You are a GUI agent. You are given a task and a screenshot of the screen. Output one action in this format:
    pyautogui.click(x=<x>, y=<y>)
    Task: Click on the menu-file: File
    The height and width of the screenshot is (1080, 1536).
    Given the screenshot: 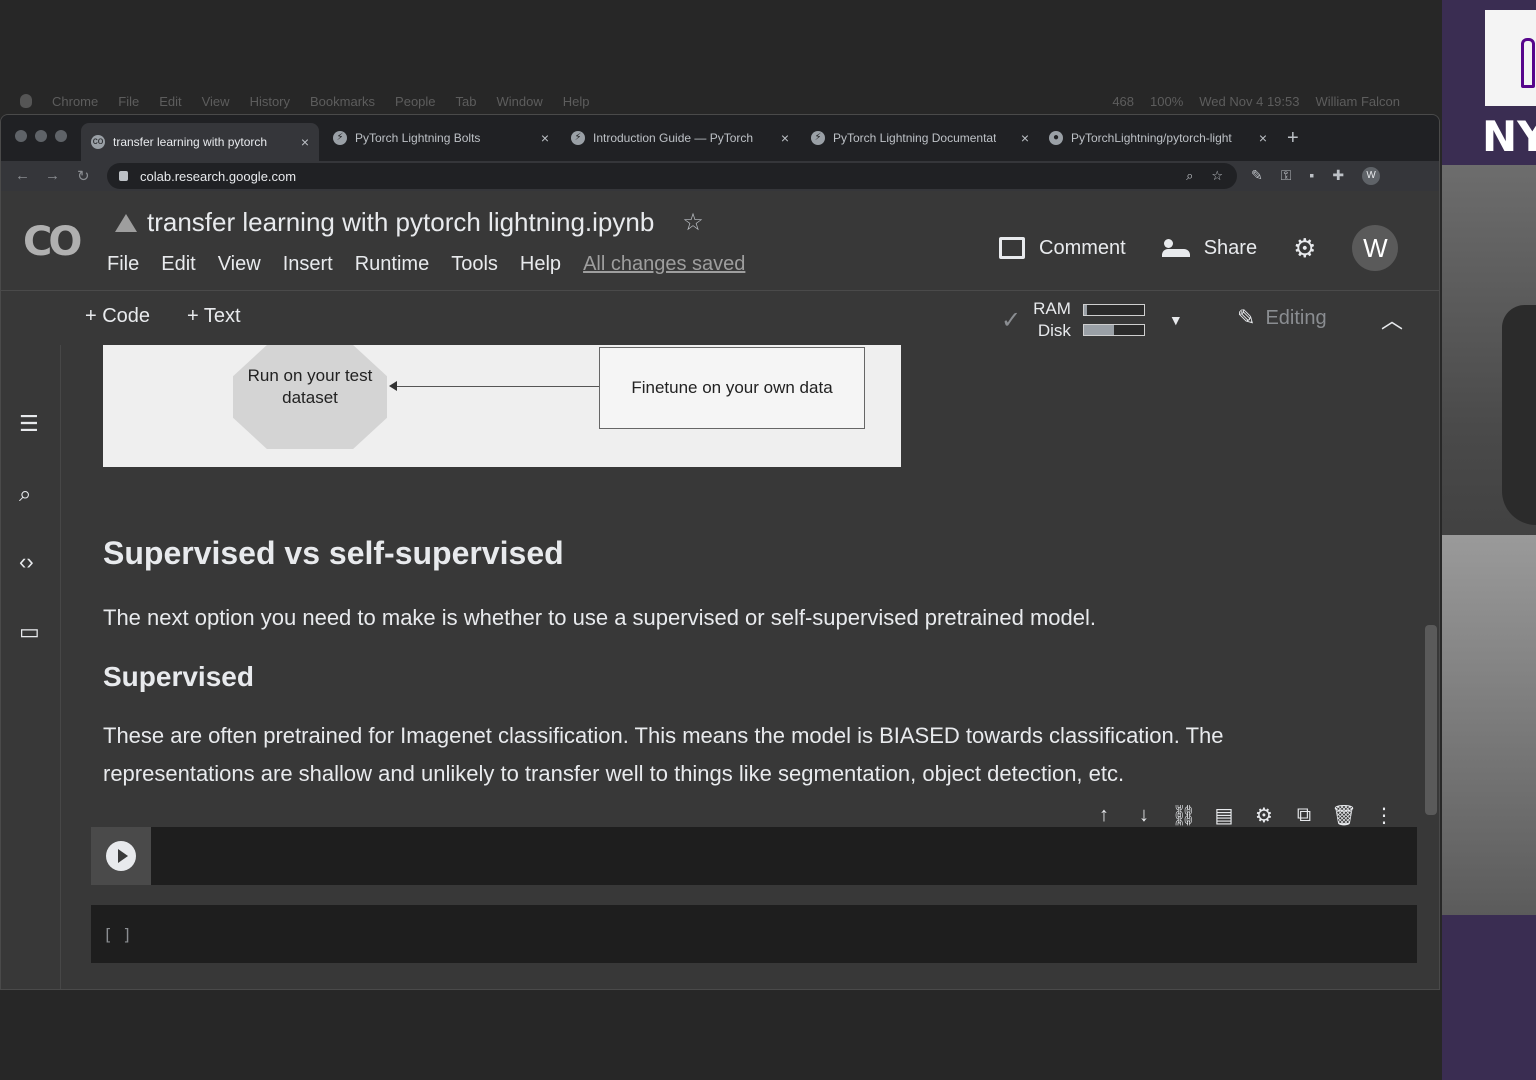 What is the action you would take?
    pyautogui.click(x=123, y=264)
    